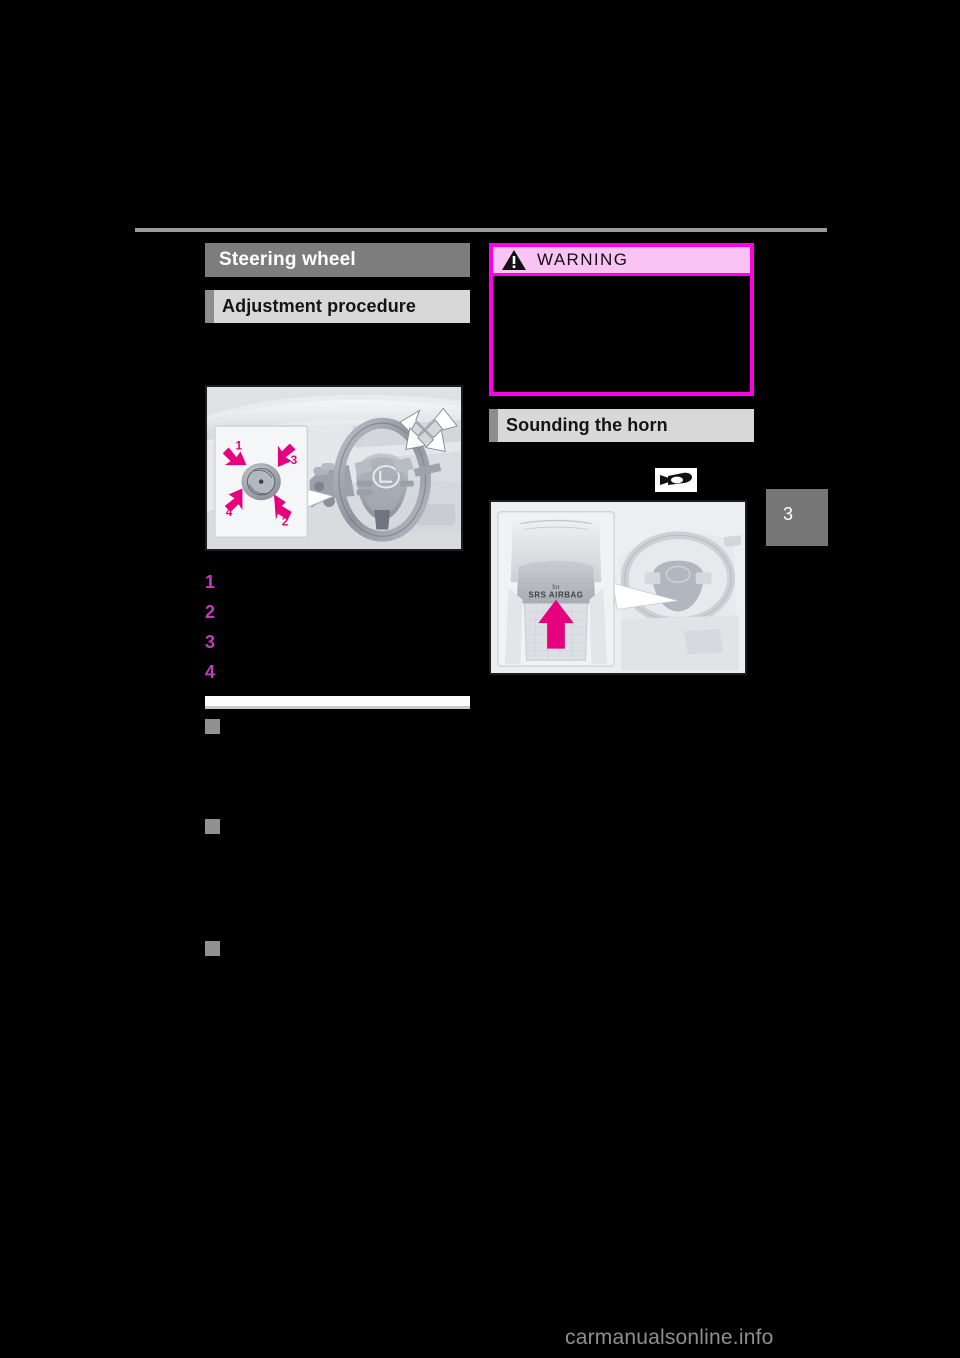 This screenshot has width=960, height=1358. I want to click on subsection-heading-label: Sounding the horn, so click(587, 425).